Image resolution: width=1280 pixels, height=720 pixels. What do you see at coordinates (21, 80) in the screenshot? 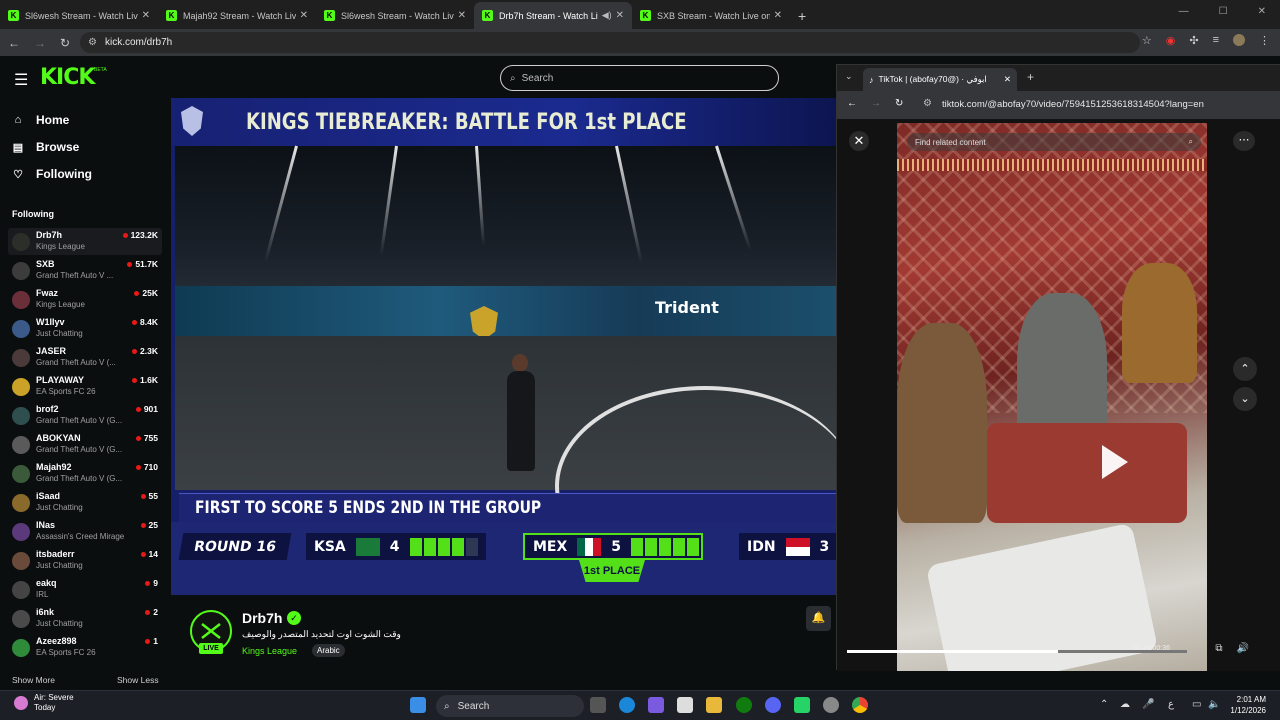
I see `hamburger-menu-icon: ☰` at bounding box center [21, 80].